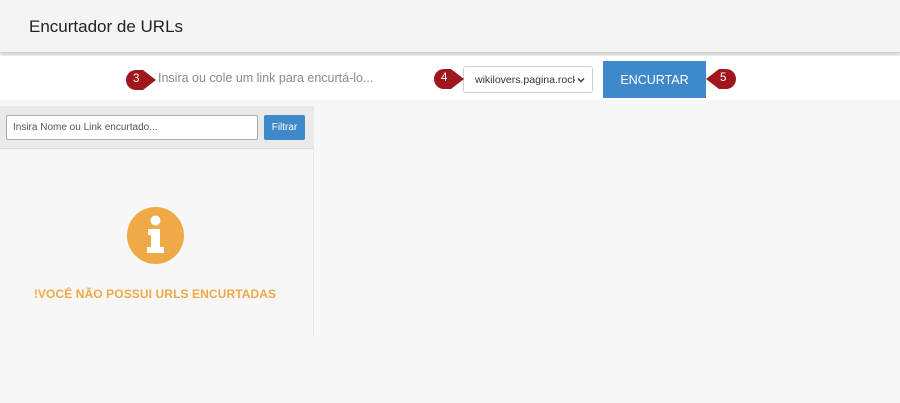 The height and width of the screenshot is (403, 900). What do you see at coordinates (155, 235) in the screenshot?
I see `info-icon` at bounding box center [155, 235].